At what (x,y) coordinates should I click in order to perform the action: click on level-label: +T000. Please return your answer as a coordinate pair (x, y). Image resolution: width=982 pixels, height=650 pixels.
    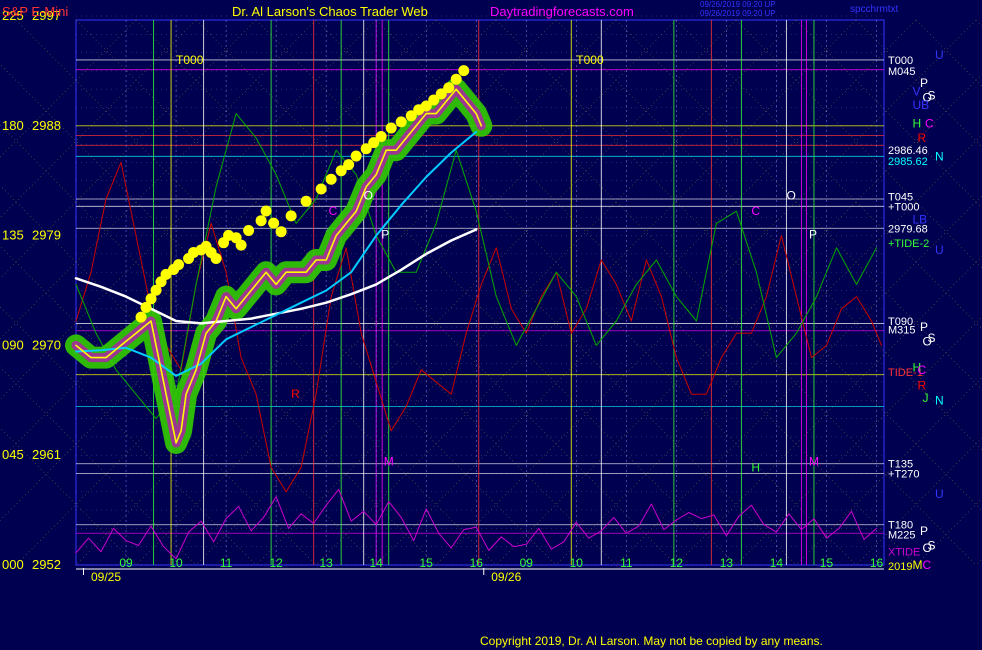
    Looking at the image, I should click on (904, 207).